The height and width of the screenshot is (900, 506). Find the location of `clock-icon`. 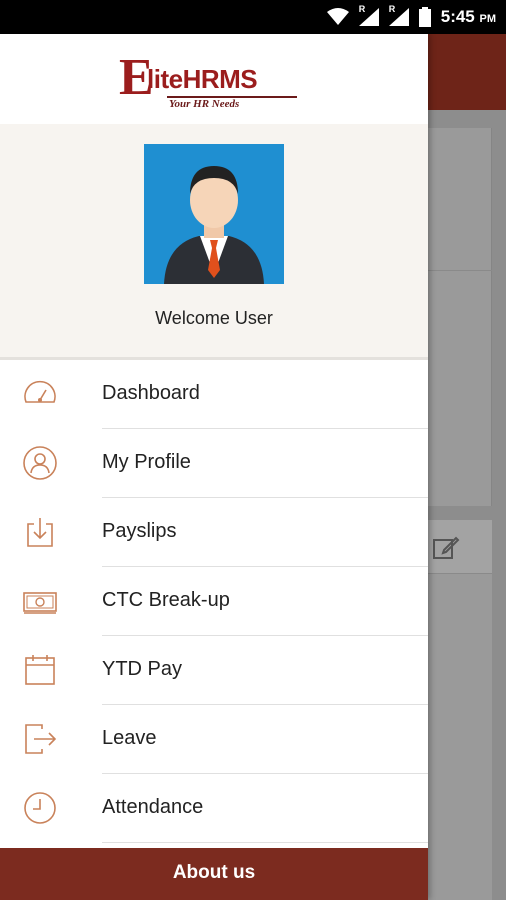

clock-icon is located at coordinates (40, 808).